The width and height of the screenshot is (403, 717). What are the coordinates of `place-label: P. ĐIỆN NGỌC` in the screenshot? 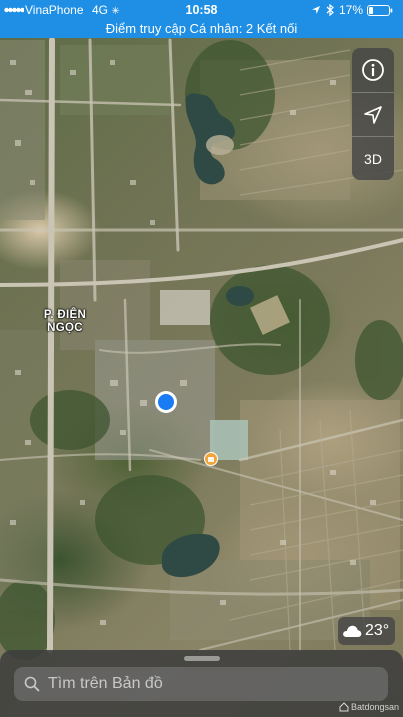 It's located at (65, 322).